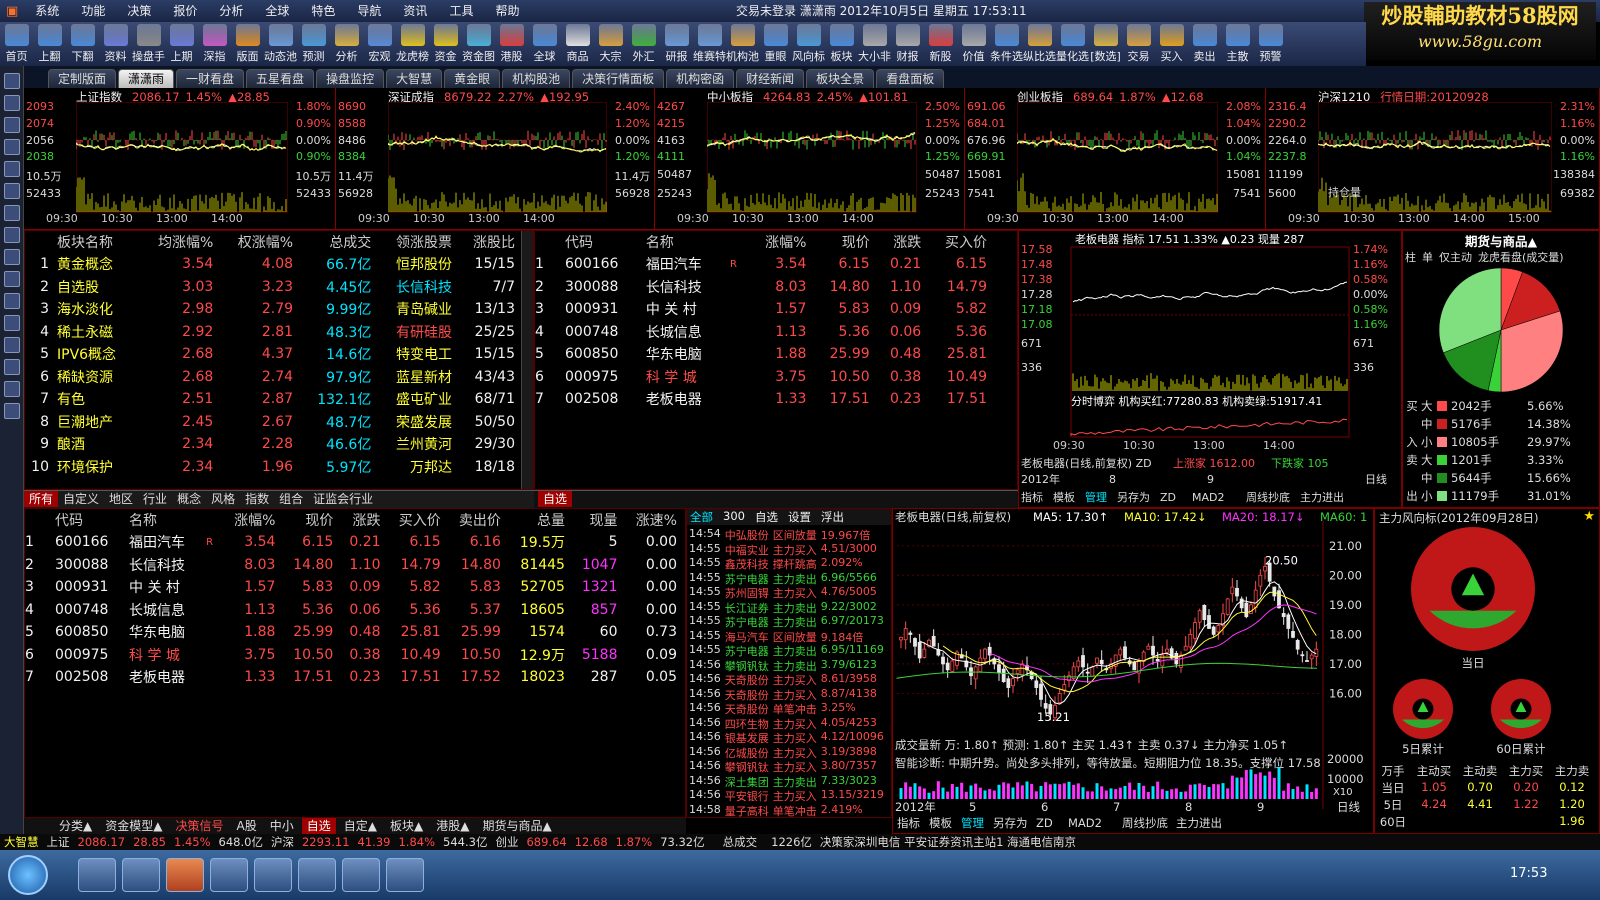  I want to click on toolbar-button: 研报, so click(676, 44).